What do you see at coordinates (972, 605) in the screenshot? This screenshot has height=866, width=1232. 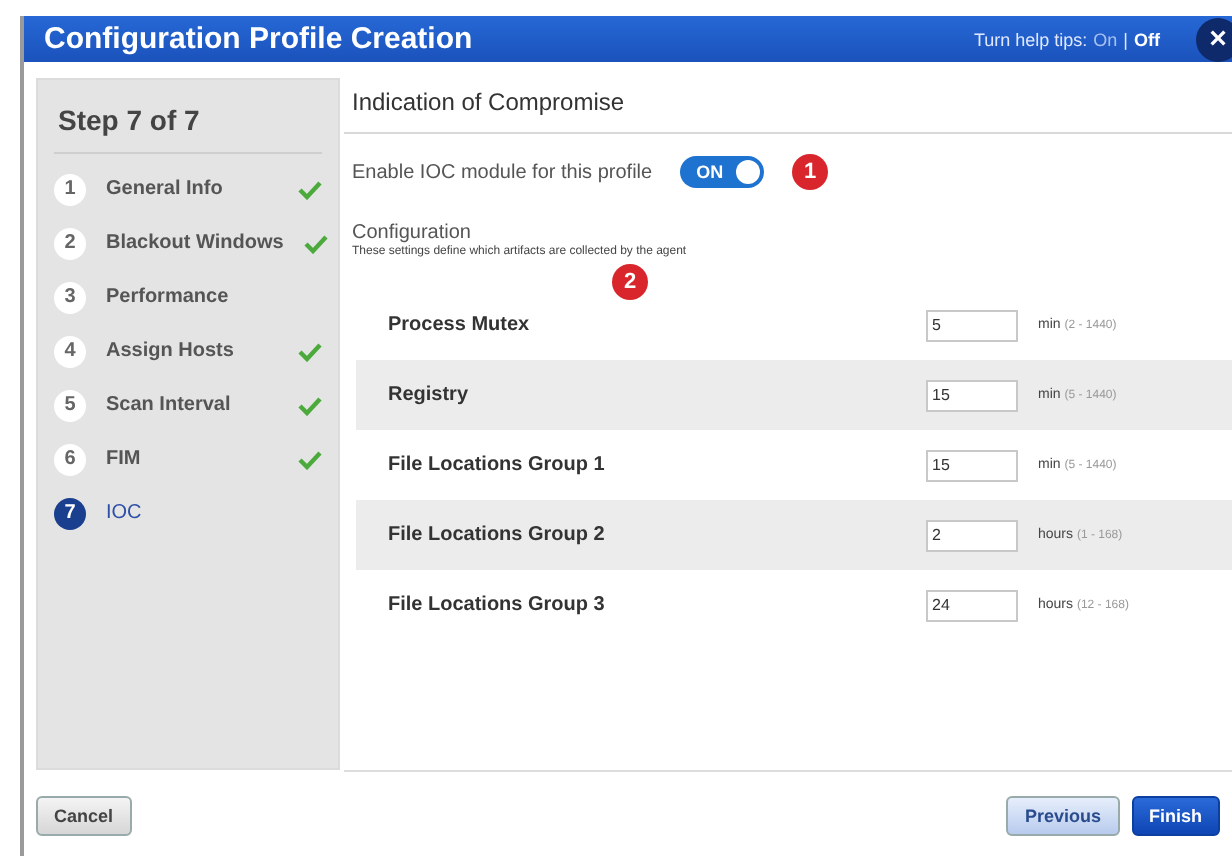 I see `interval-input: 24` at bounding box center [972, 605].